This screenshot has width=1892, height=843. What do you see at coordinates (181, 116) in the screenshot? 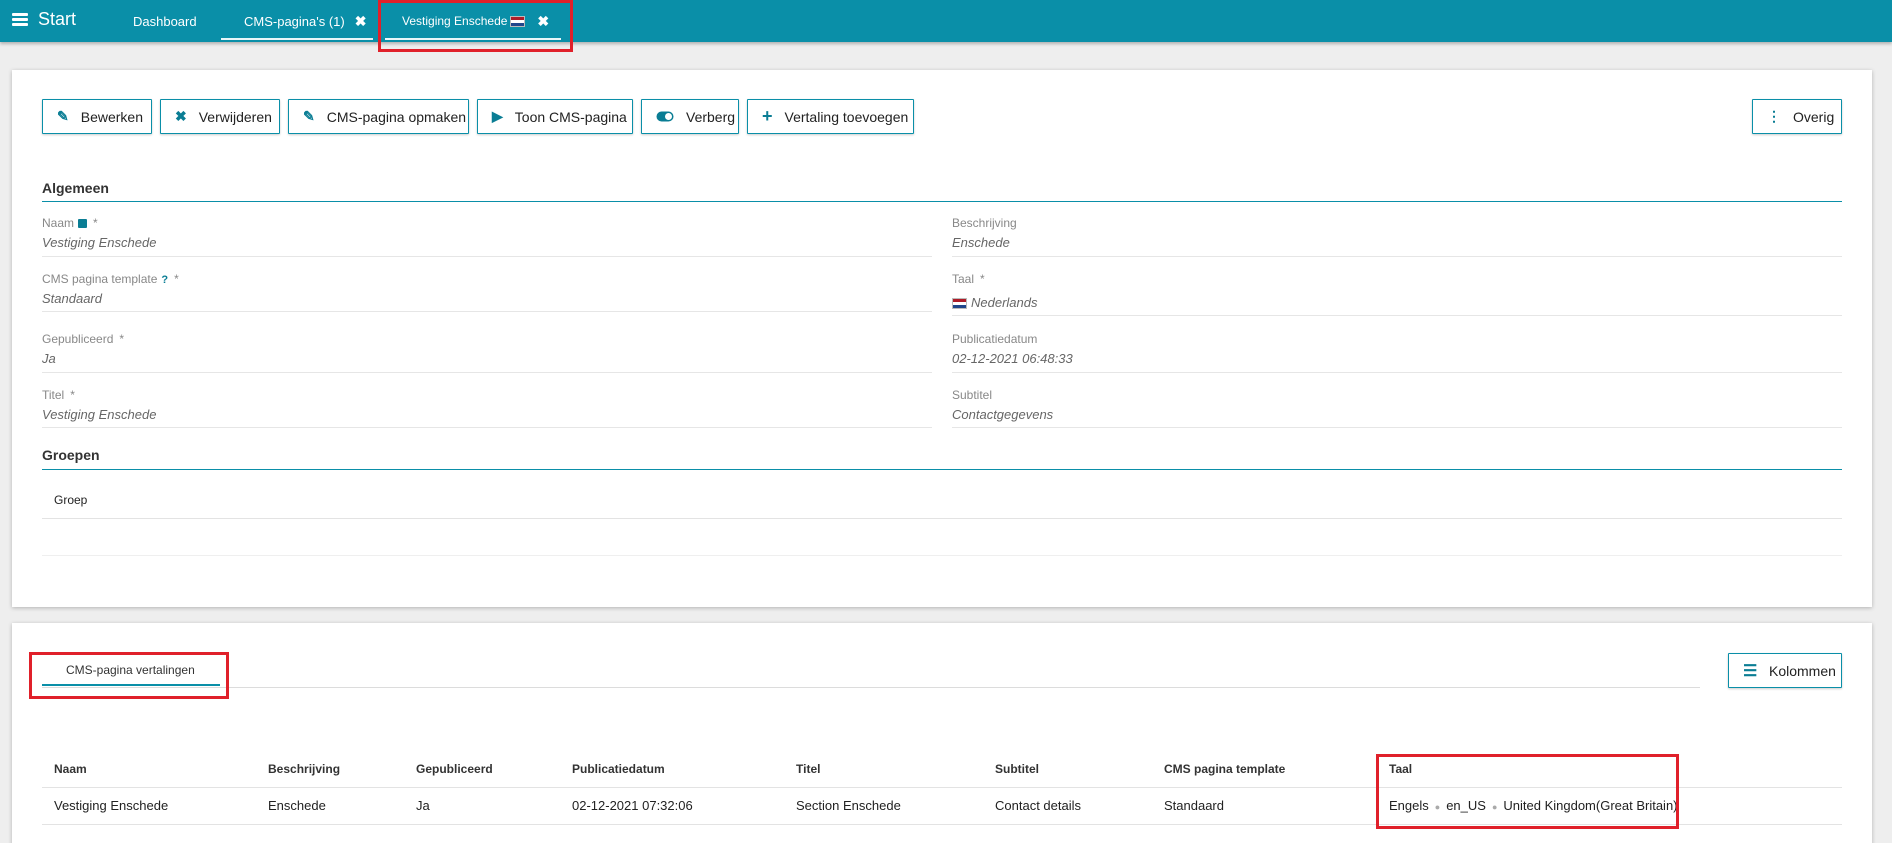
I see `times-icon: ✖` at bounding box center [181, 116].